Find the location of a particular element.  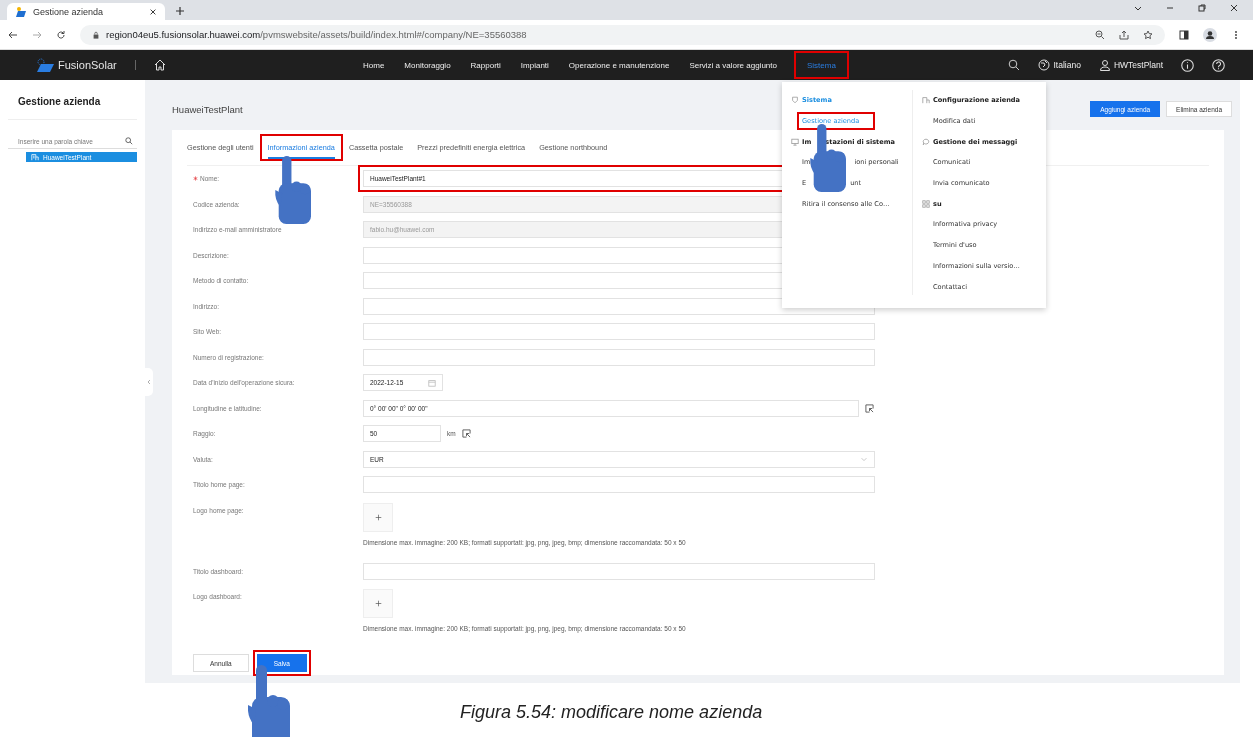

solar-panel-icon is located at coordinates (21, 11).